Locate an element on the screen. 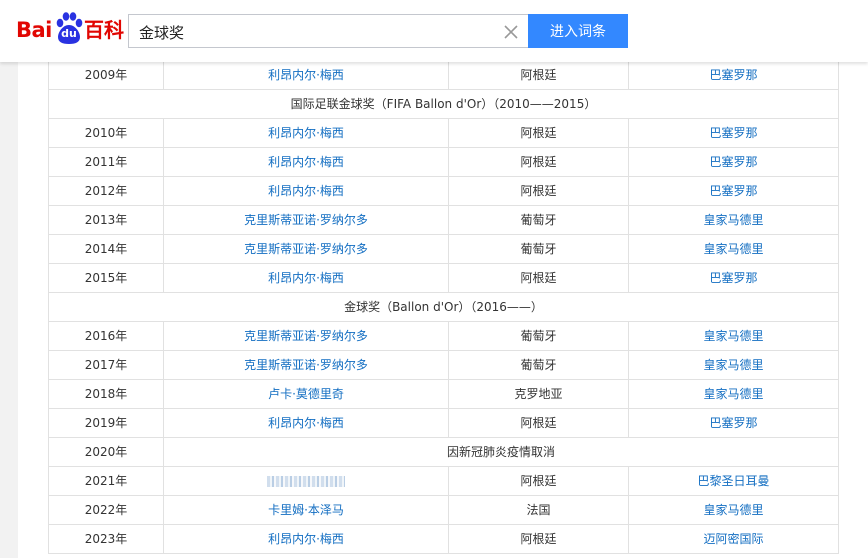 The height and width of the screenshot is (558, 868). year-cell: 2017年 is located at coordinates (106, 365).